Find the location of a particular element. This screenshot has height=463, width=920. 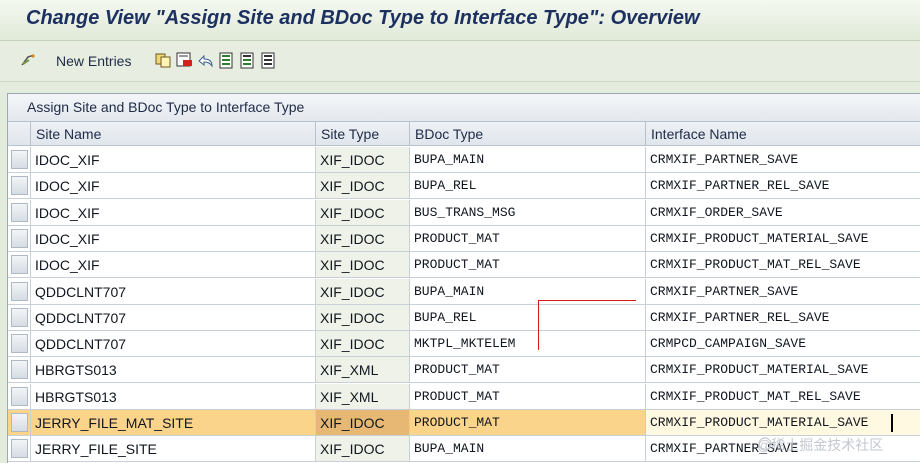

select-all-rows-button is located at coordinates (19, 134).